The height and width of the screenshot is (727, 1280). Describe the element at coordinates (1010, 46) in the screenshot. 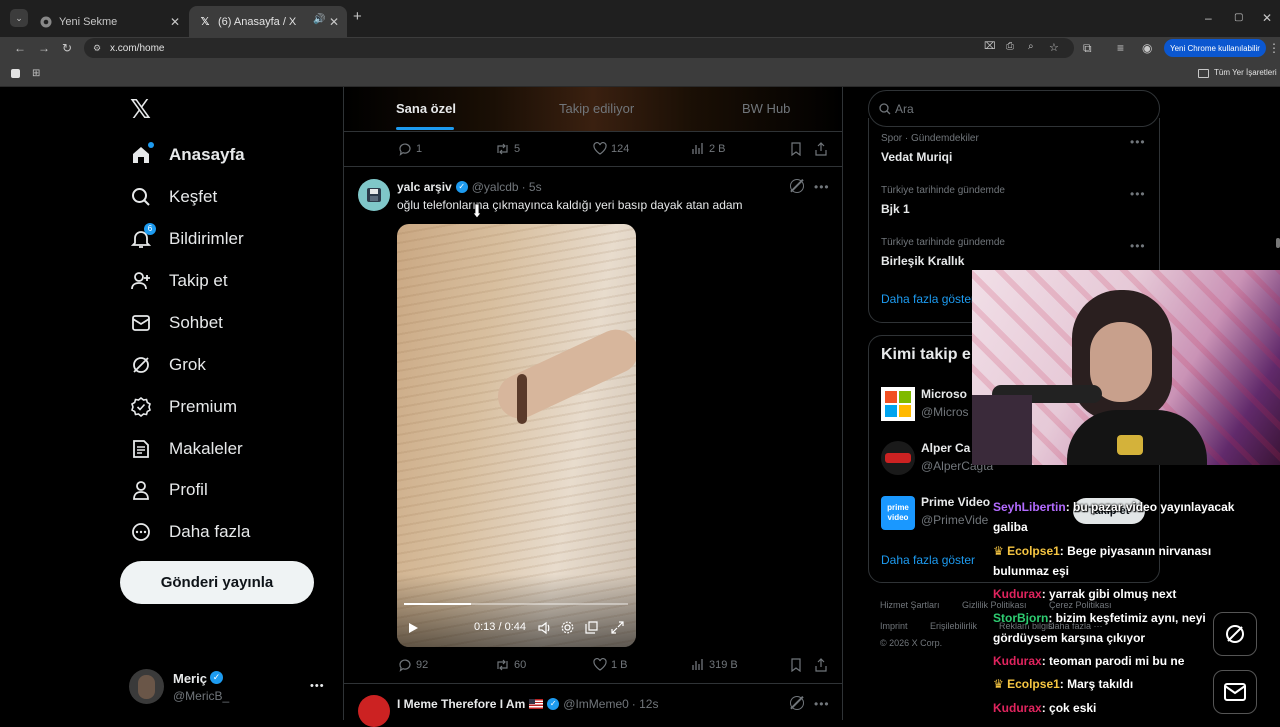

I see `install-icon: ⎙` at that location.